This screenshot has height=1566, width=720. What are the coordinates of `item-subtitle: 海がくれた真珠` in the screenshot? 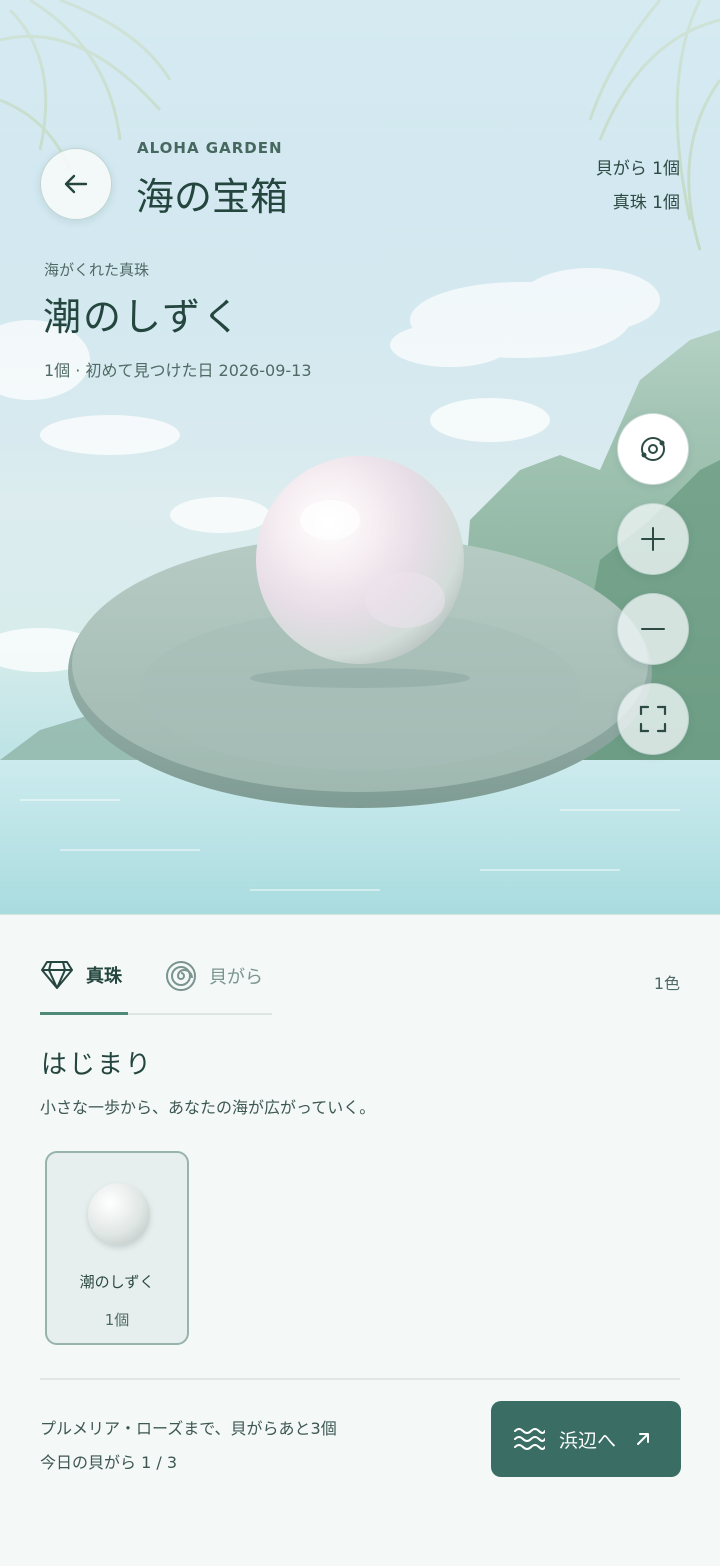 It's located at (97, 270).